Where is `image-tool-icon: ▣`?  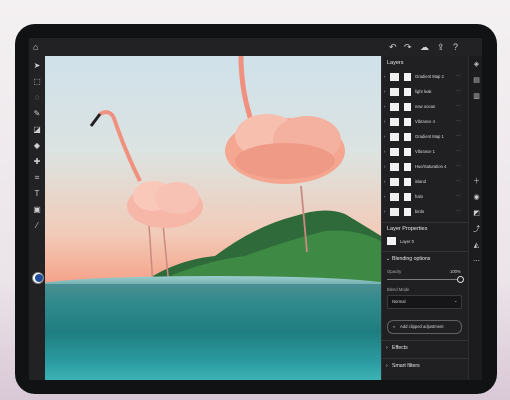
image-tool-icon: ▣ is located at coordinates (37, 210).